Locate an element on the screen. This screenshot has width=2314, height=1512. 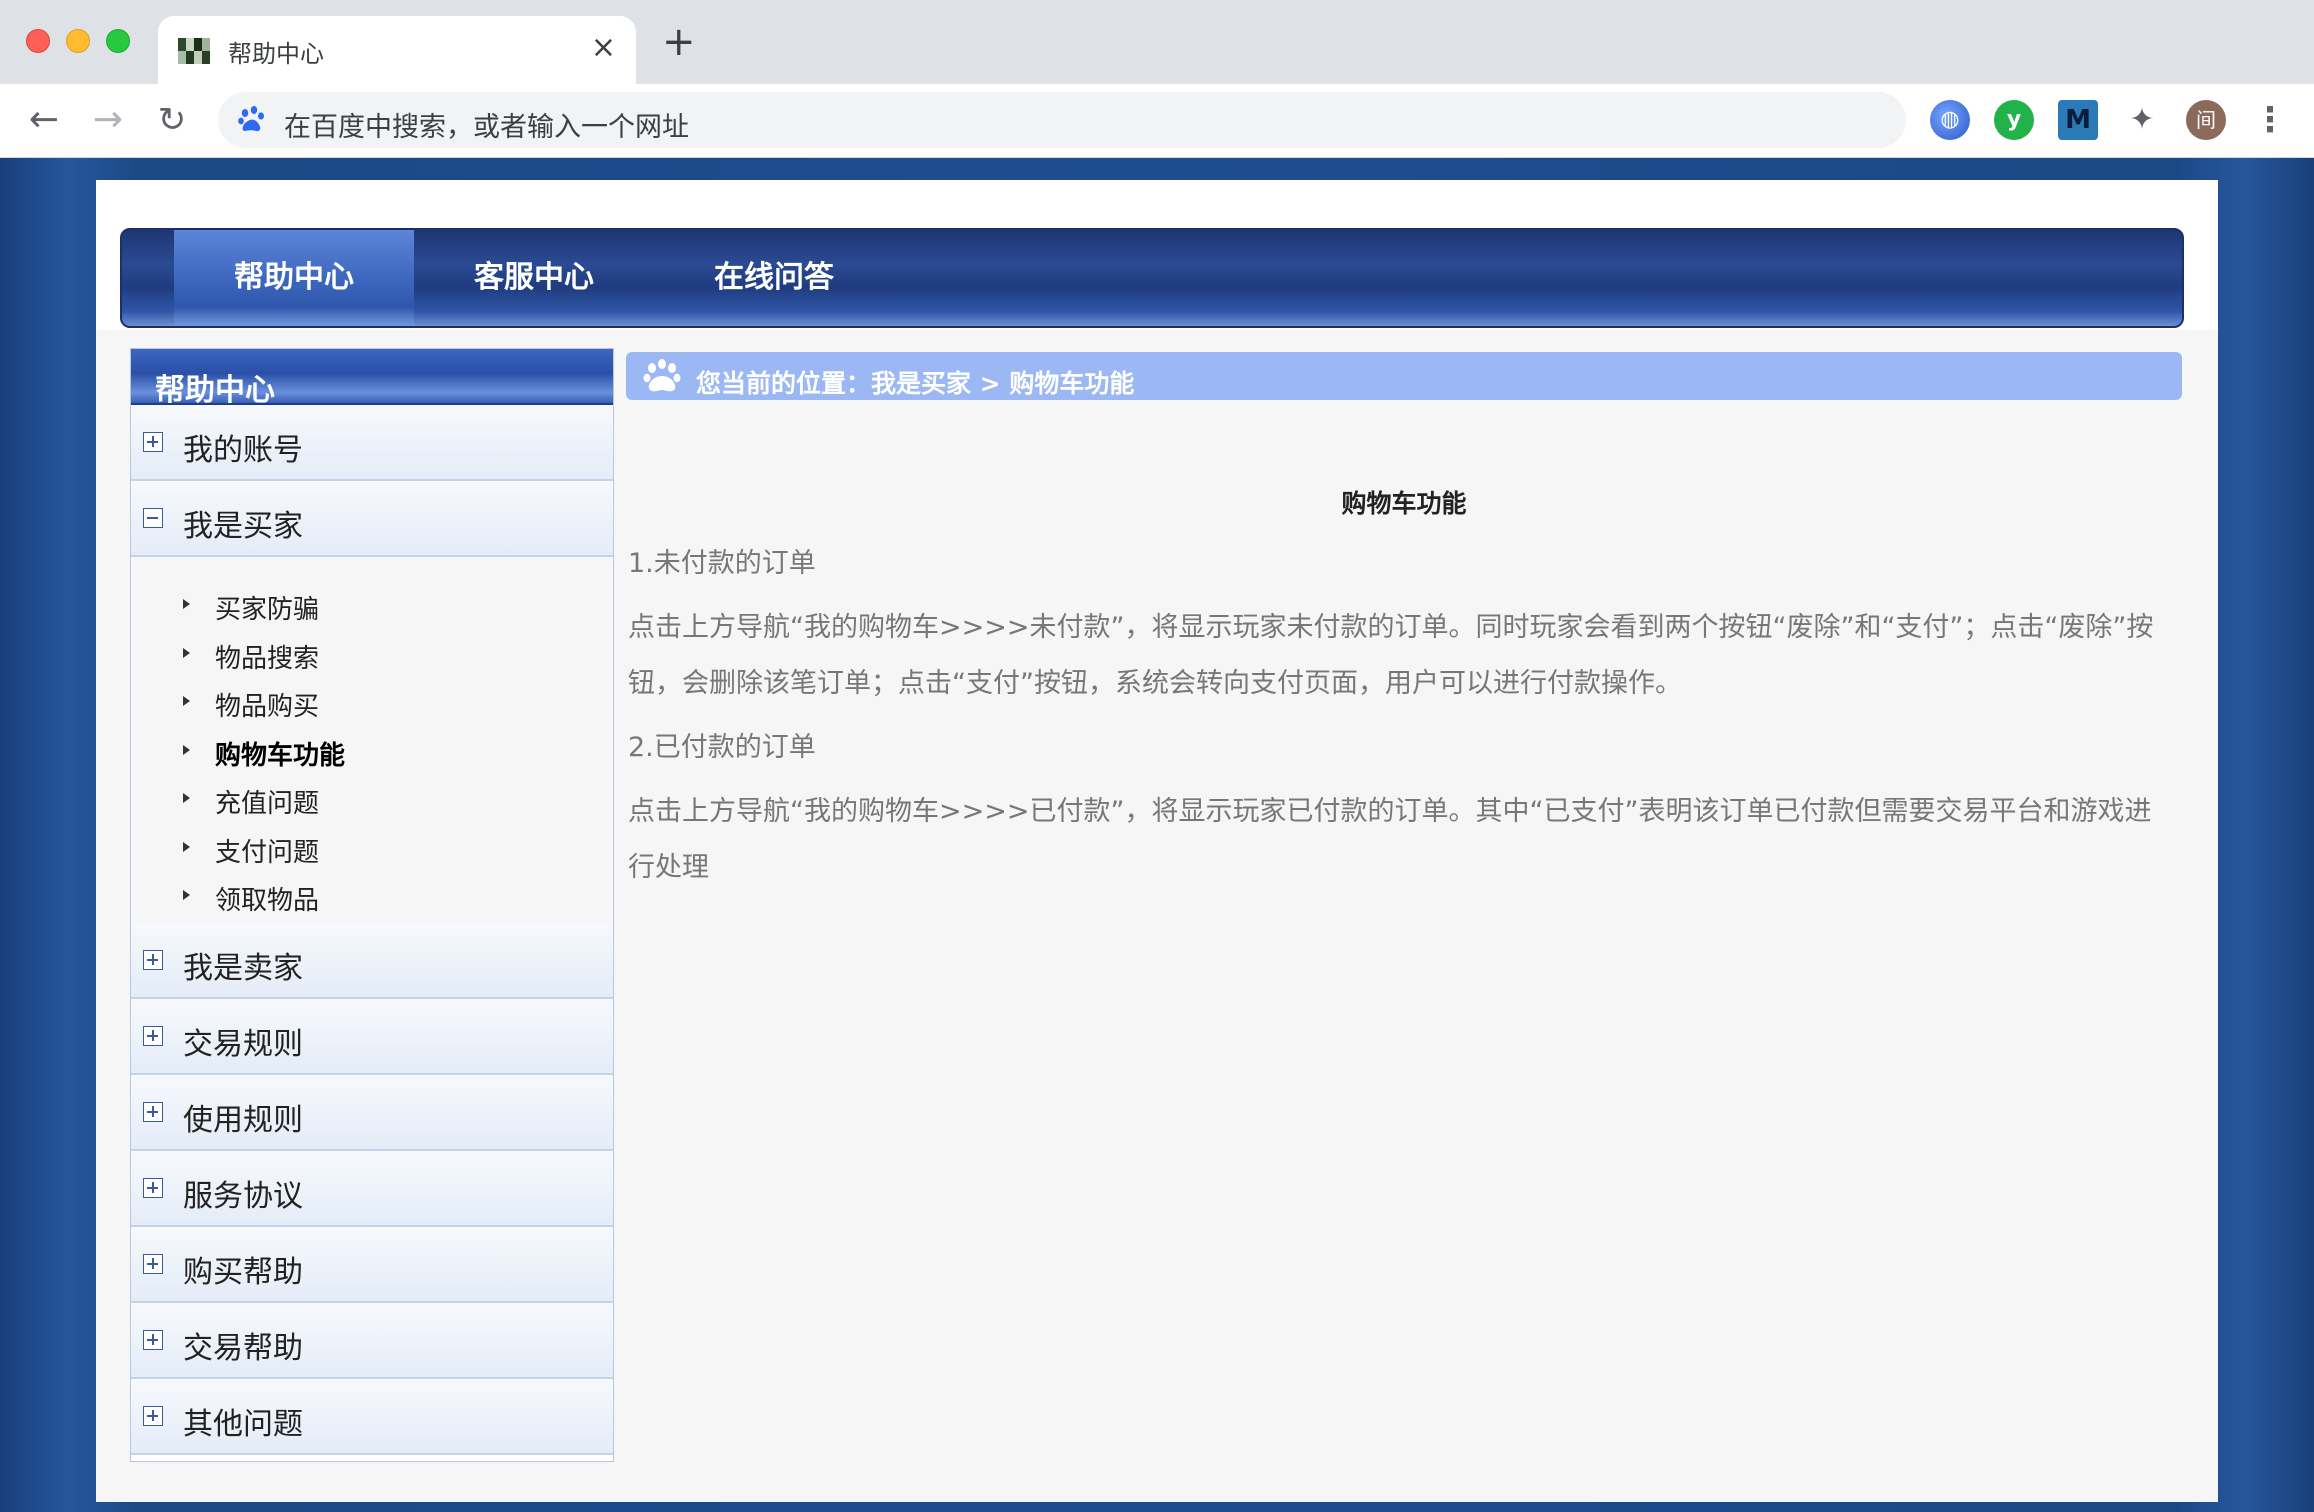
sidebar-section-label: 交易帮助 is located at coordinates (243, 1348).